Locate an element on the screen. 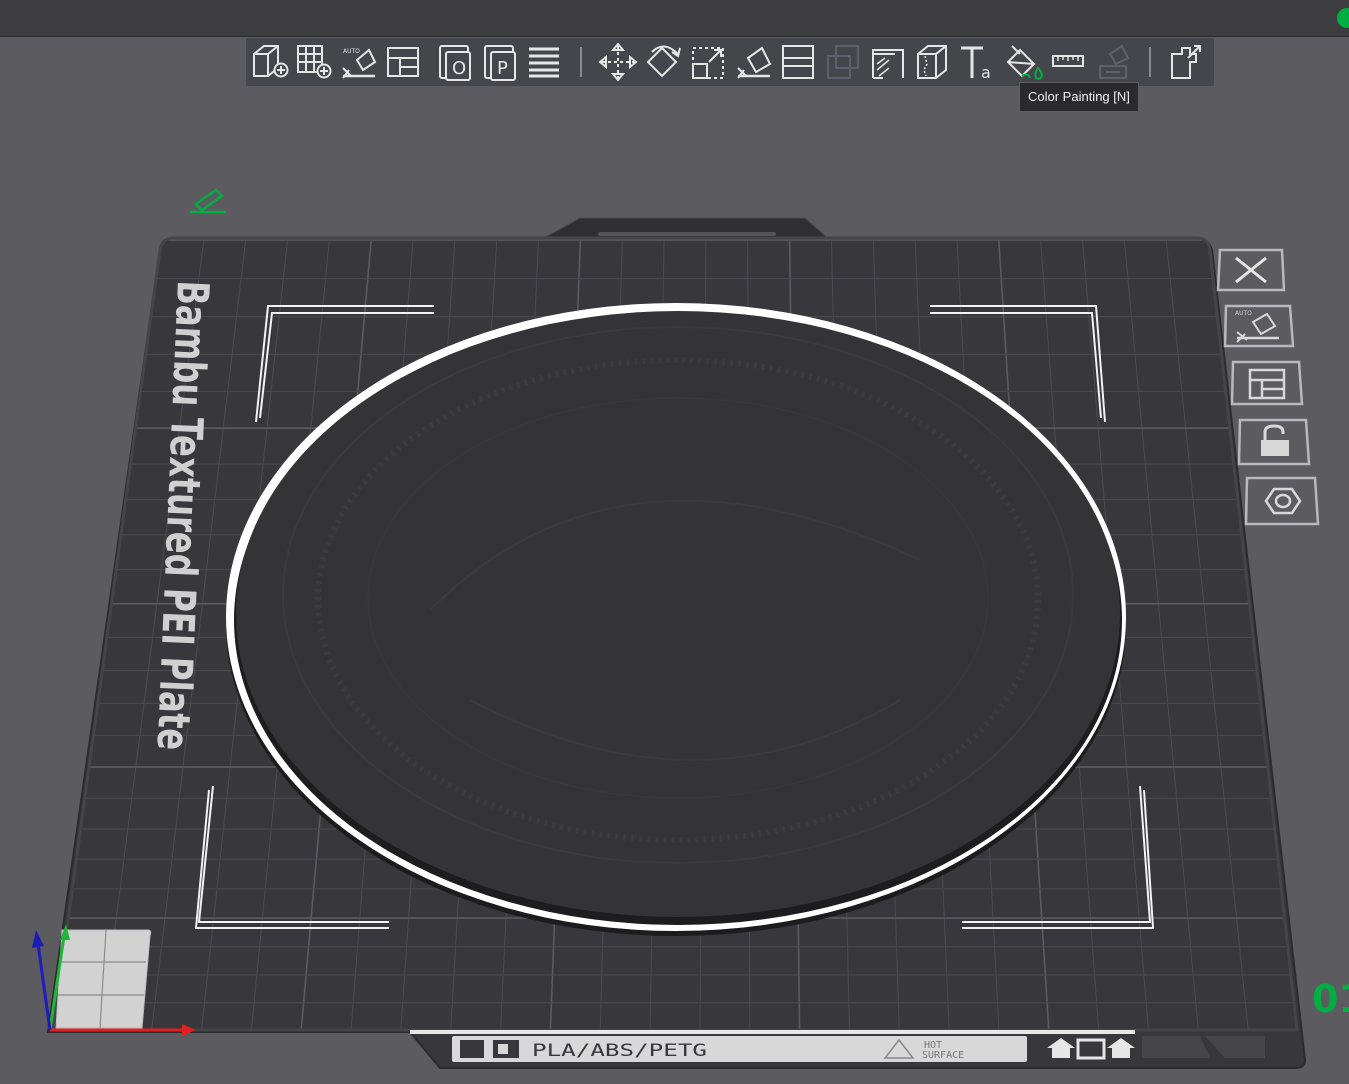 The height and width of the screenshot is (1084, 1349). scale-button is located at coordinates (708, 62).